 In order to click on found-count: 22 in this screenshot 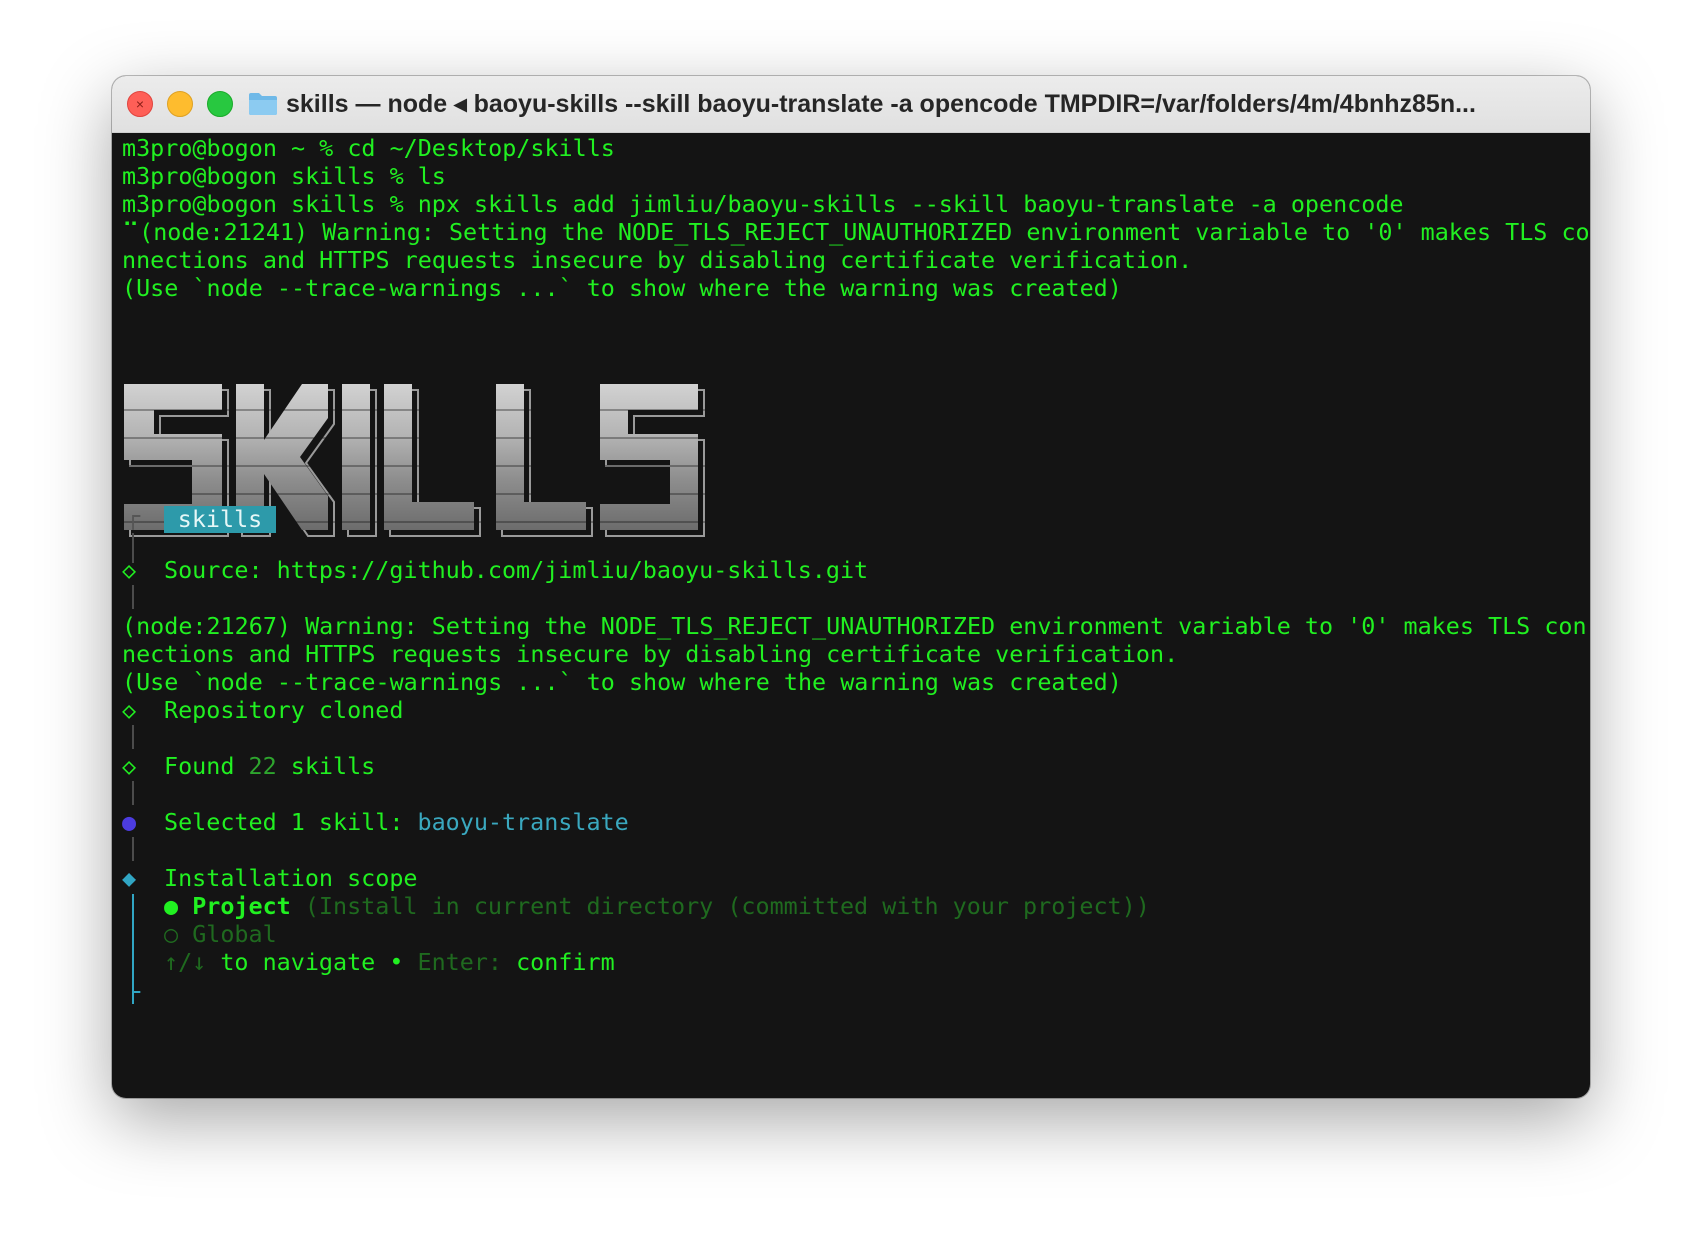, I will do `click(262, 766)`.